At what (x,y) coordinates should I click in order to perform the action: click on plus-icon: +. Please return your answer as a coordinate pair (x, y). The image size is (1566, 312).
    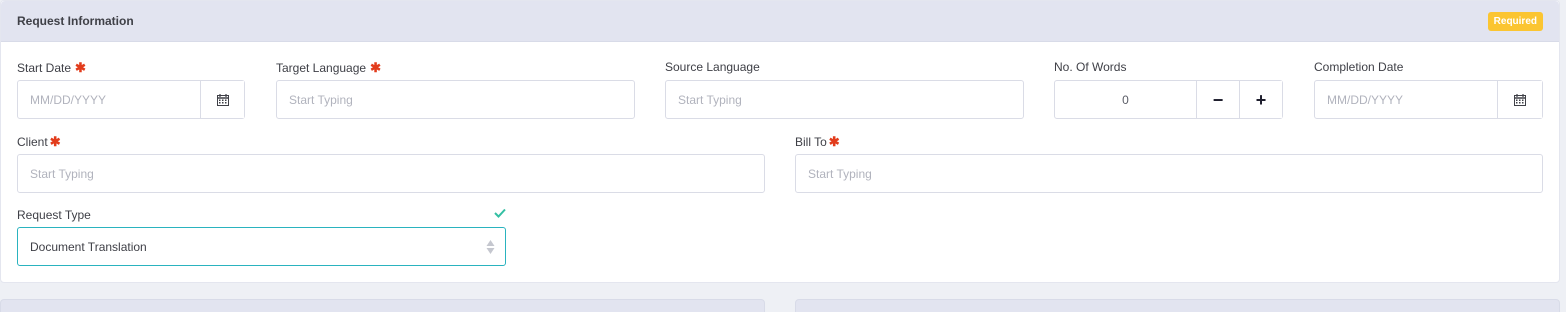
    Looking at the image, I should click on (1261, 99).